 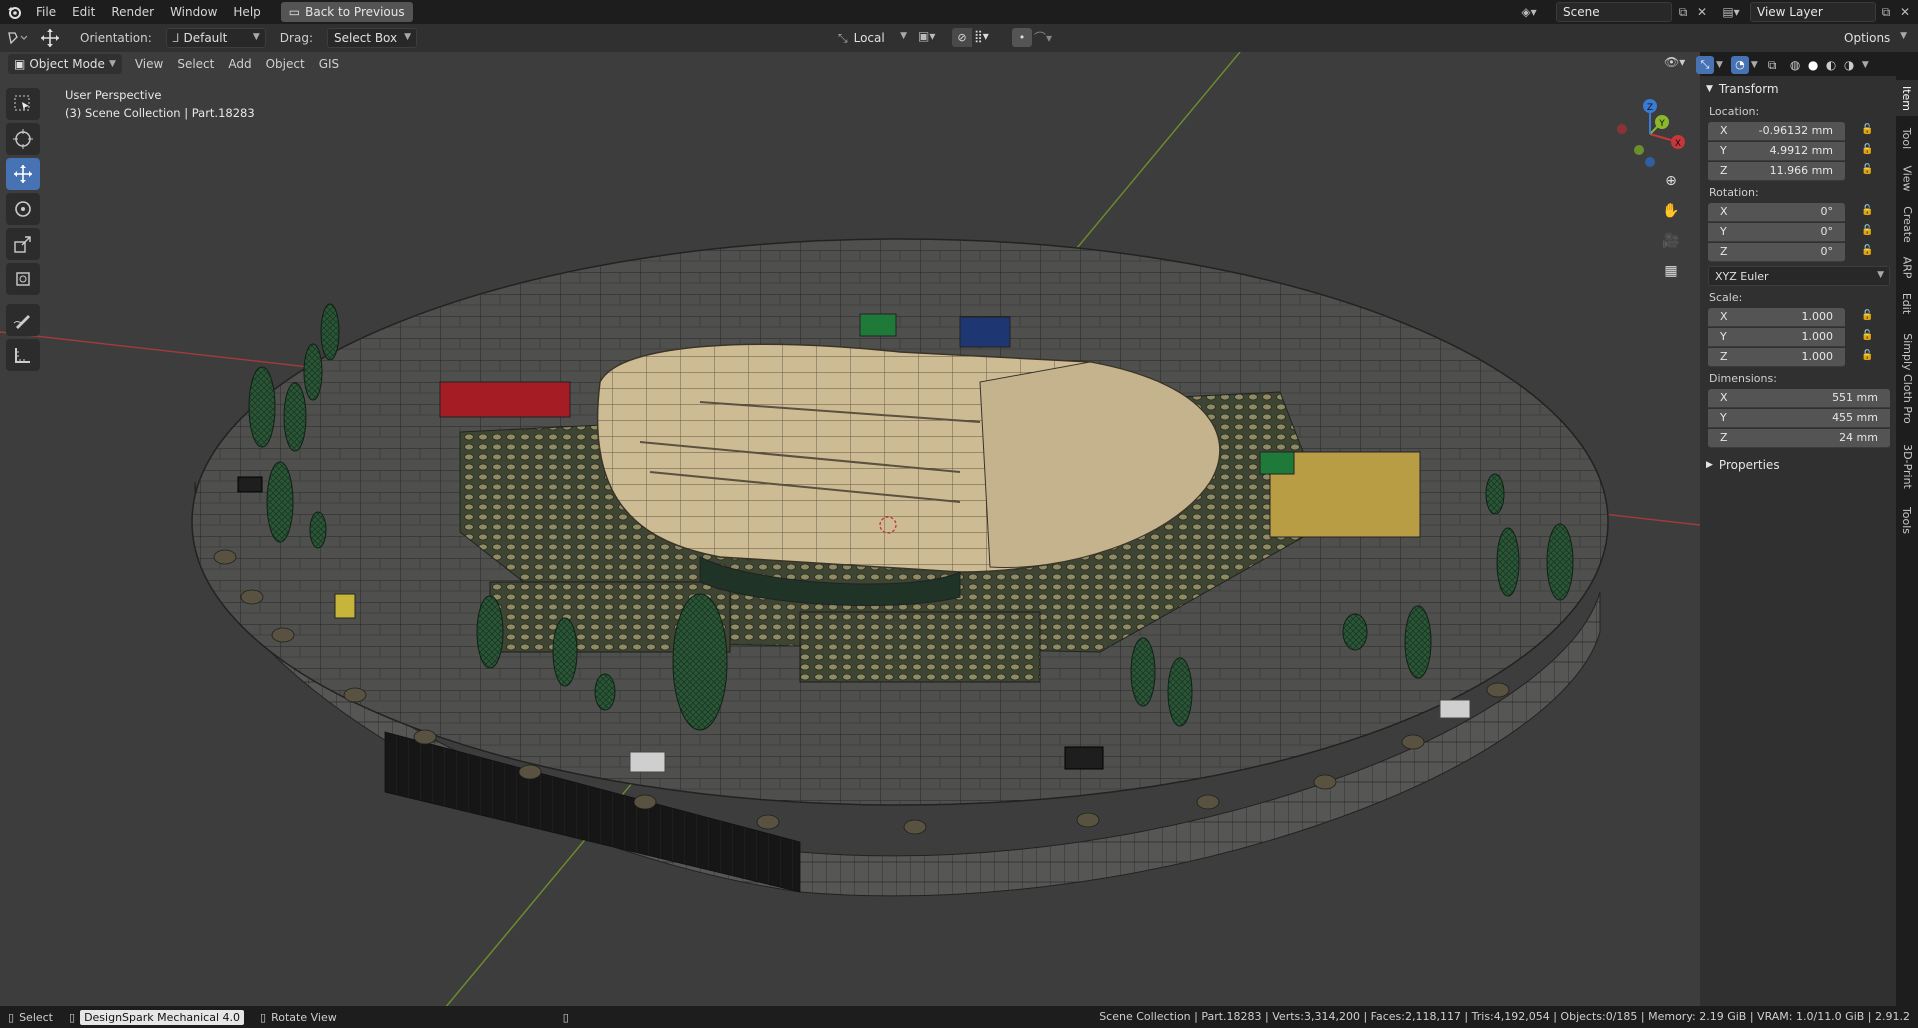 I want to click on location-y-field: Y 4.9912 mm, so click(x=1776, y=151).